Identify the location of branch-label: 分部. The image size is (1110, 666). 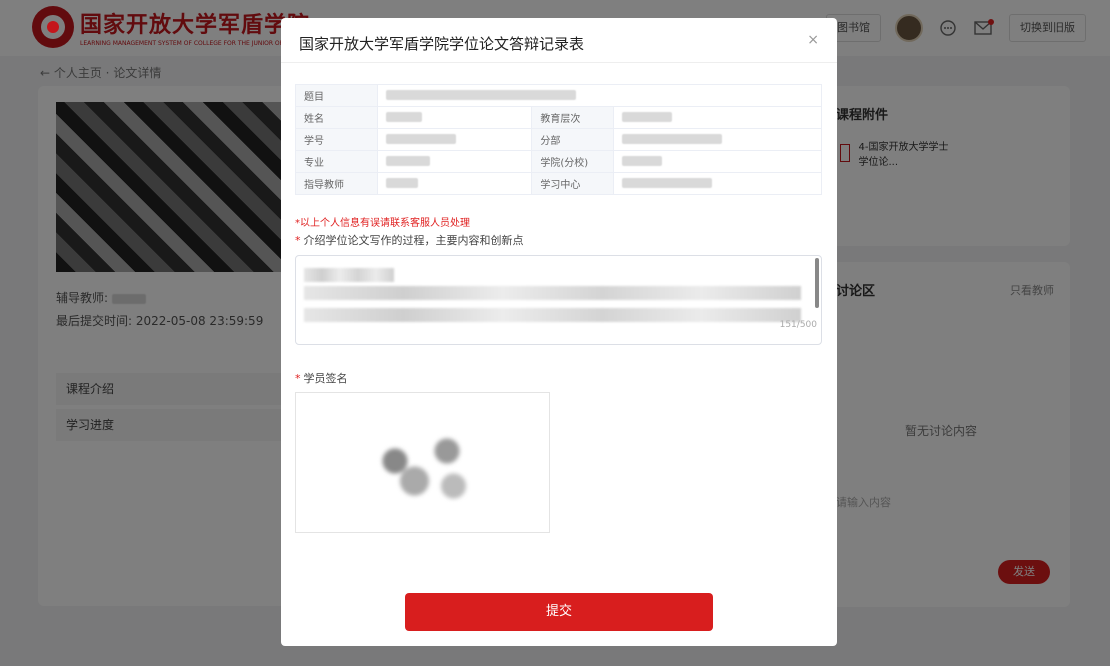
(573, 139).